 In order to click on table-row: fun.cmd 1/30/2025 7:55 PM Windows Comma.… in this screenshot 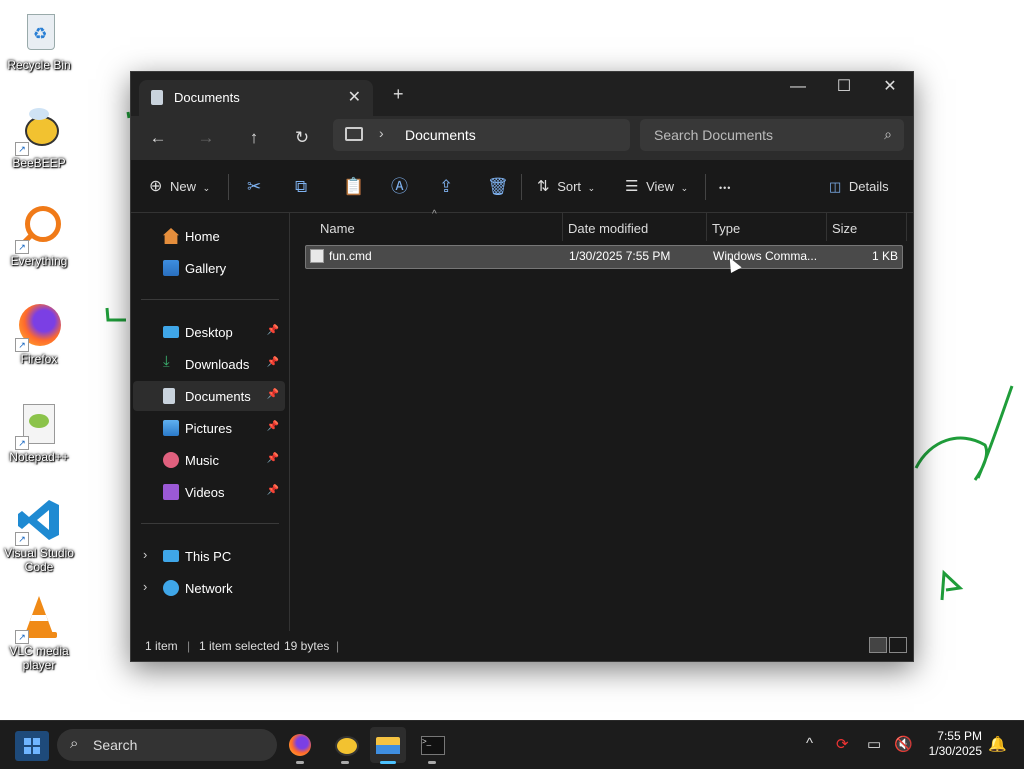, I will do `click(604, 257)`.